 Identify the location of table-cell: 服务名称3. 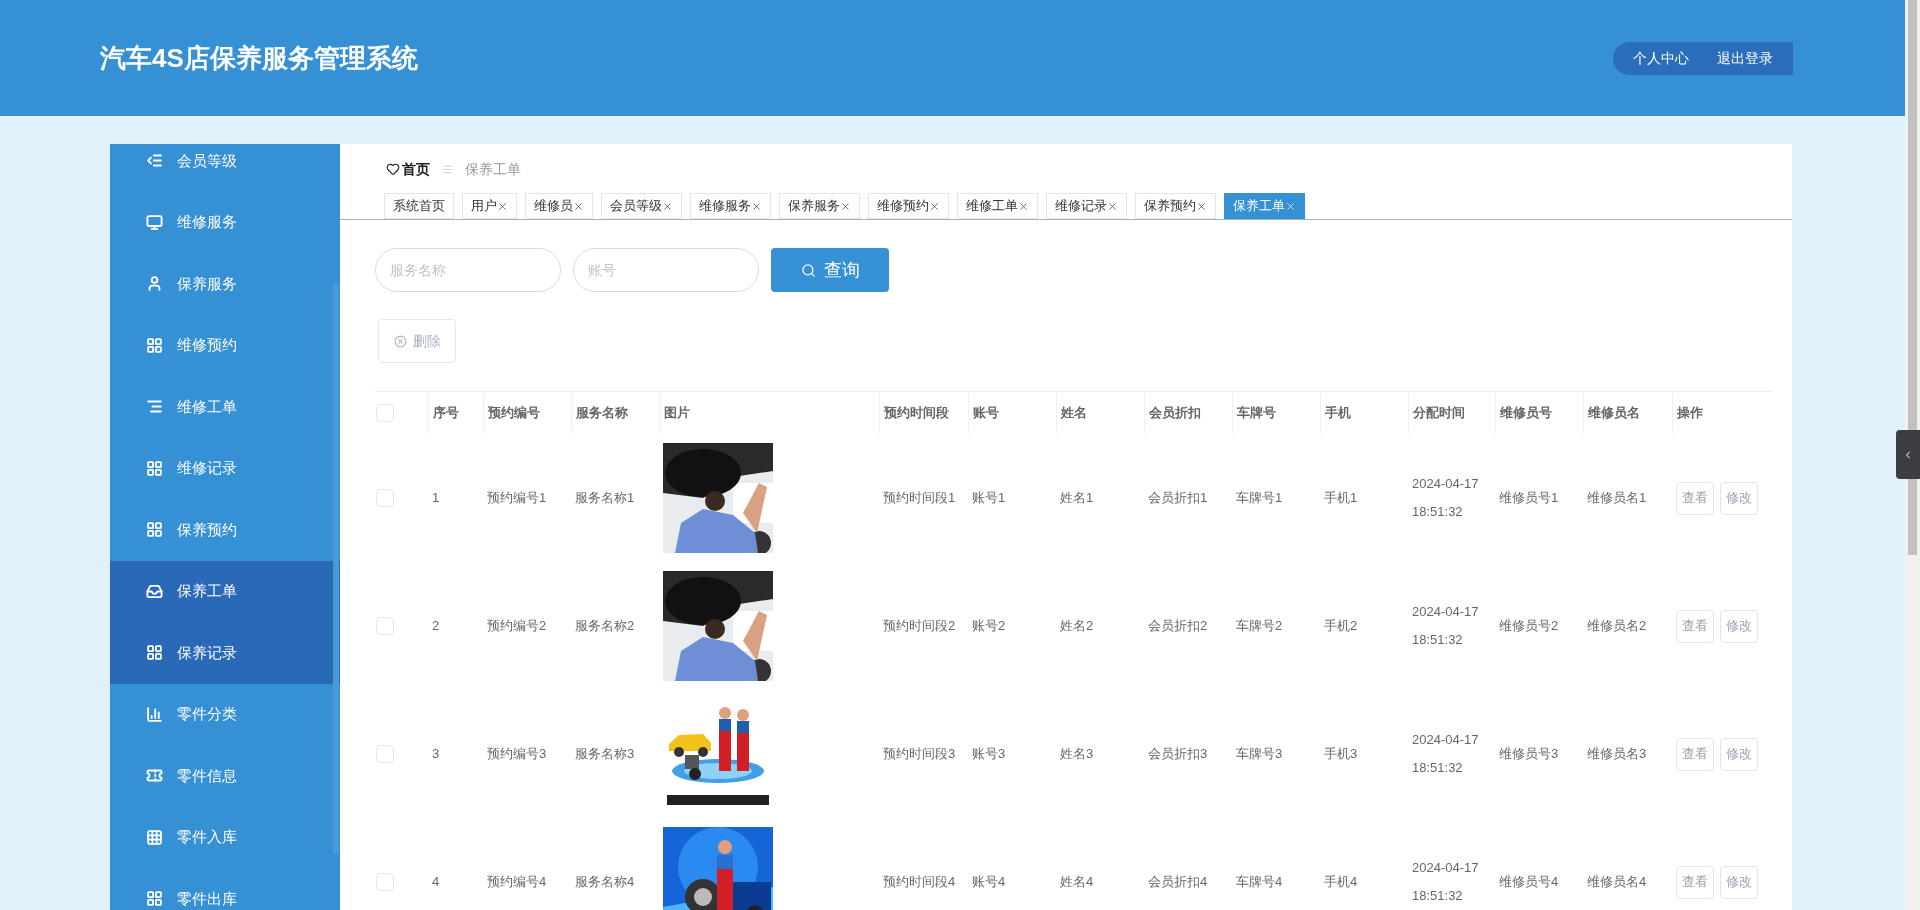
(605, 754).